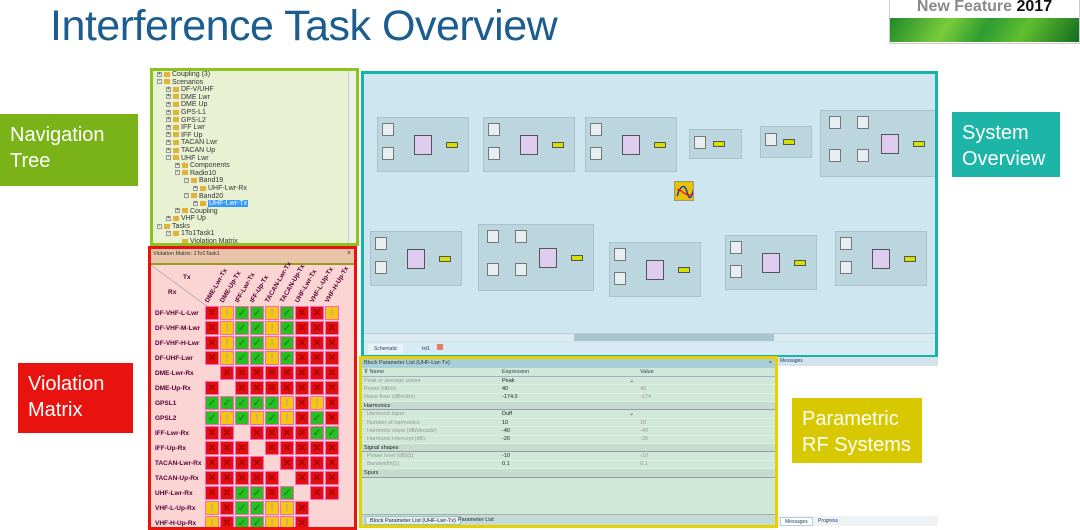 This screenshot has height=530, width=1080. I want to click on close-icon: ×, so click(770, 363).